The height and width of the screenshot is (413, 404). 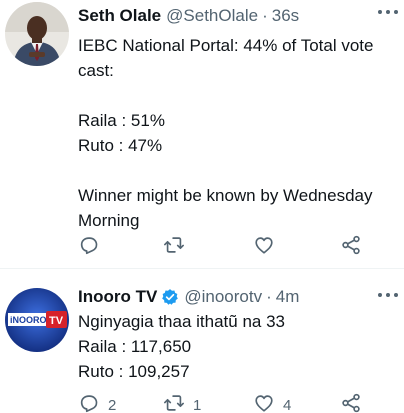 I want to click on tweet-actions: 2 1 4, so click(x=223, y=403).